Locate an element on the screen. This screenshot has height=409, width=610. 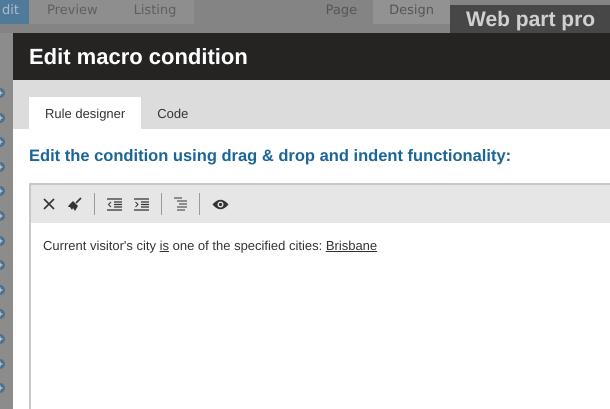
mode-tab: dit is located at coordinates (14, 12).